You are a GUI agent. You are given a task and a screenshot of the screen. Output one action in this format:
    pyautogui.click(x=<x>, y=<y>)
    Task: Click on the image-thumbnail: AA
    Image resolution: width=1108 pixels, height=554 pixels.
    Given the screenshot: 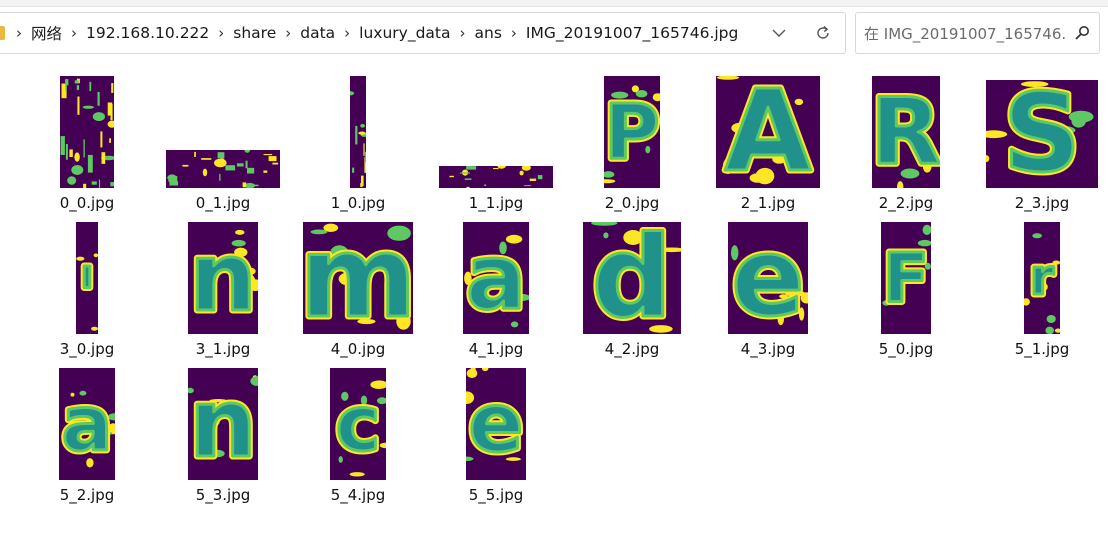 What is the action you would take?
    pyautogui.click(x=768, y=132)
    